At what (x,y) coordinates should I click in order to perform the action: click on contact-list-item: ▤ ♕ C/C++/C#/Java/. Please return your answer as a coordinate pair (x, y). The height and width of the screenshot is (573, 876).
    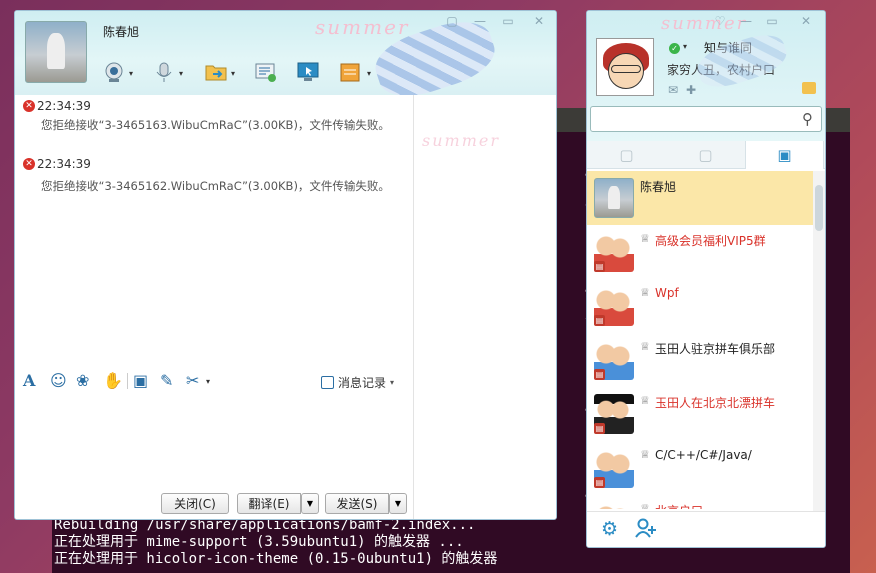
    Looking at the image, I should click on (700, 468).